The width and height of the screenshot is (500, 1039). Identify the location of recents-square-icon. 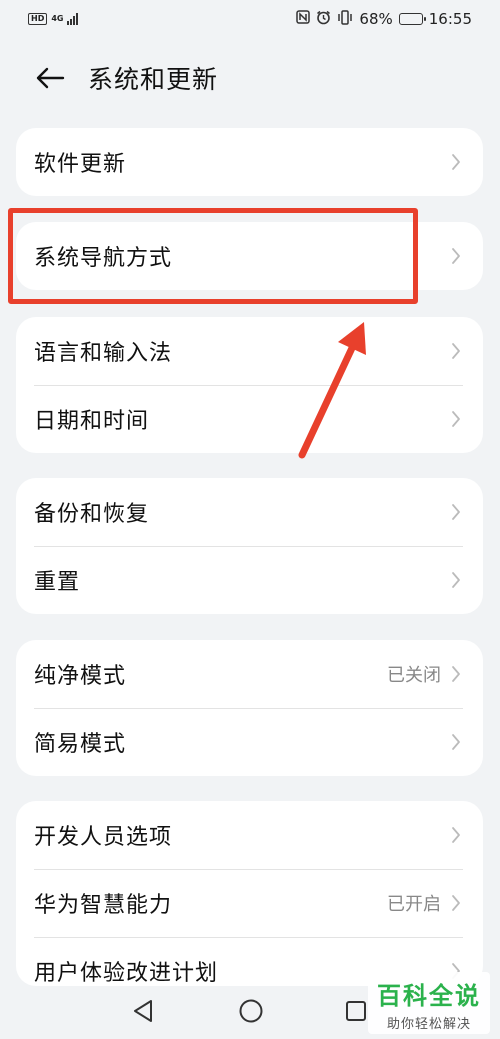
(356, 1011).